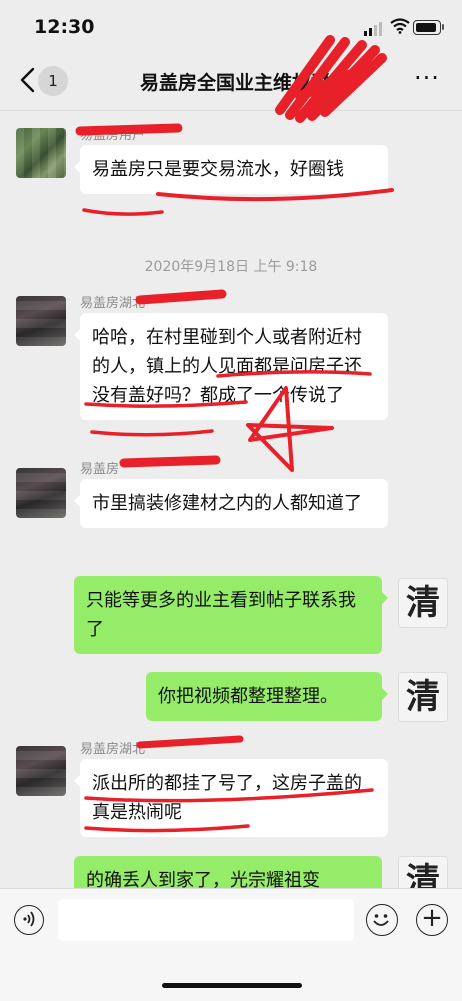 This screenshot has height=1001, width=462. Describe the element at coordinates (267, 696) in the screenshot. I see `my-message-bubble: 你把视频都整理整理。` at that location.